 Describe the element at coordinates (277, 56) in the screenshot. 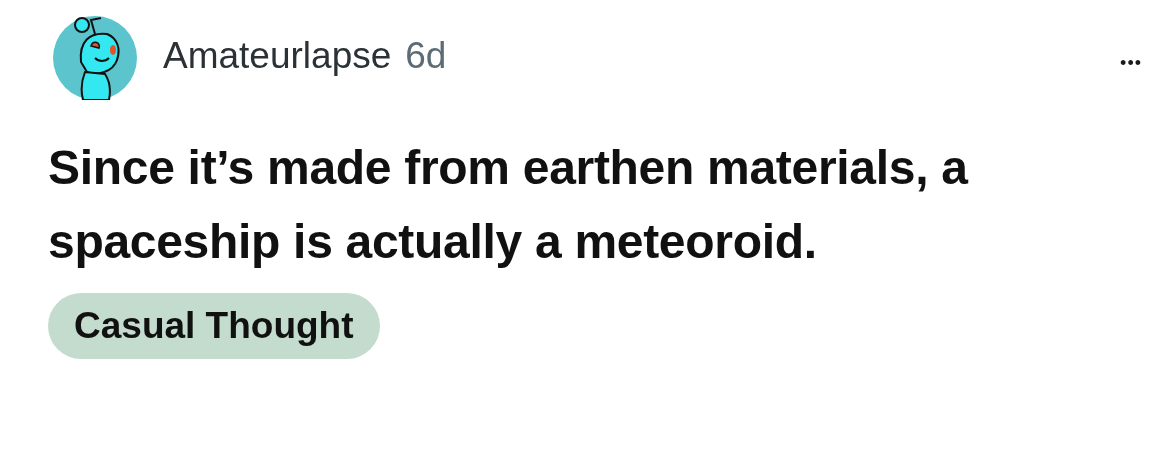

I see `username: Amateurlapse` at that location.